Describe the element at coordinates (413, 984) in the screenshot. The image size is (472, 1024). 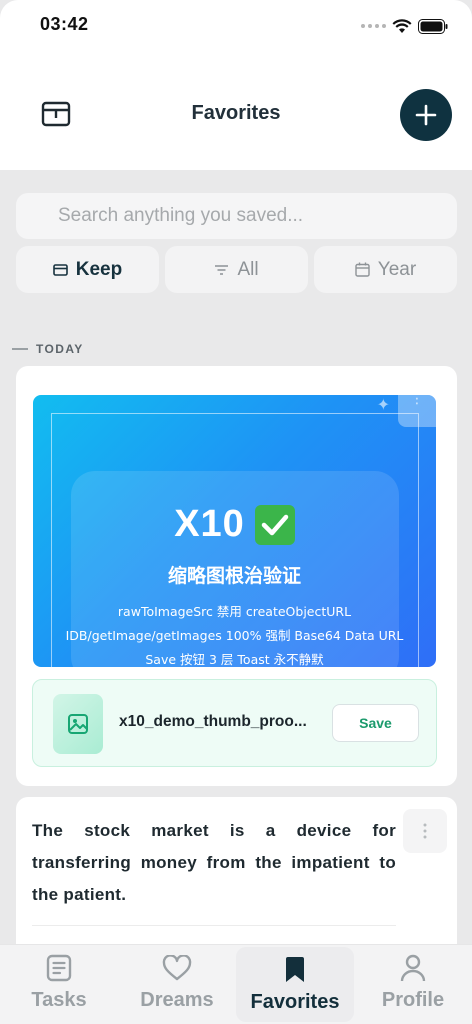
I see `tab-profile: Profile` at that location.